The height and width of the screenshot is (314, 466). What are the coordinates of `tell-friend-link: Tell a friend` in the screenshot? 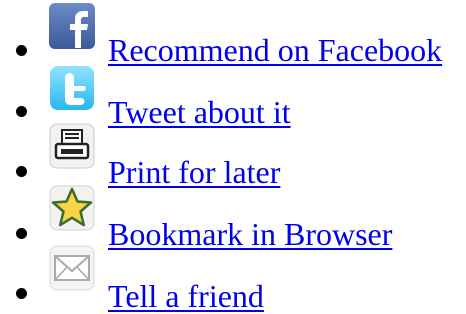 It's located at (186, 296).